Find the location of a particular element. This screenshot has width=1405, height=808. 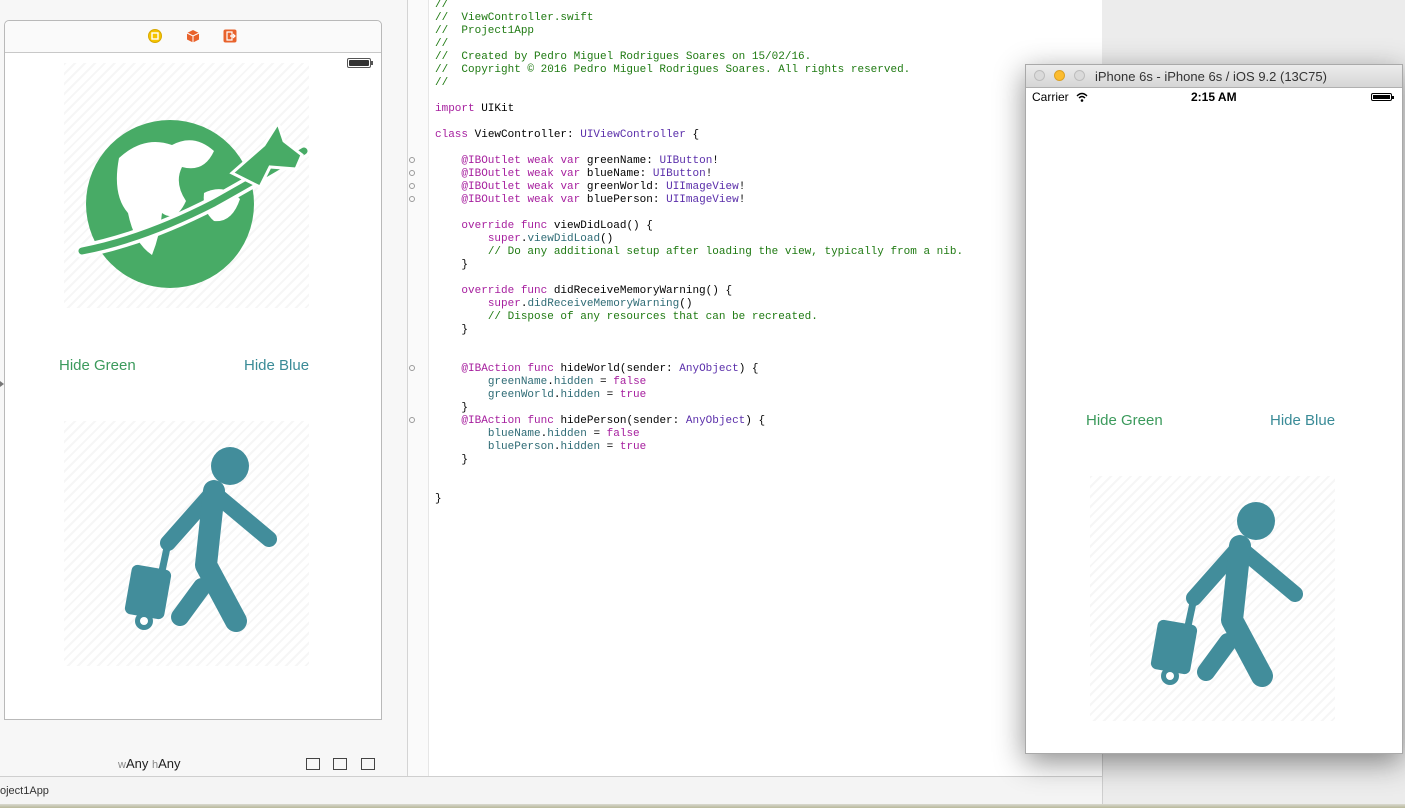

wifi-icon is located at coordinates (1082, 97).